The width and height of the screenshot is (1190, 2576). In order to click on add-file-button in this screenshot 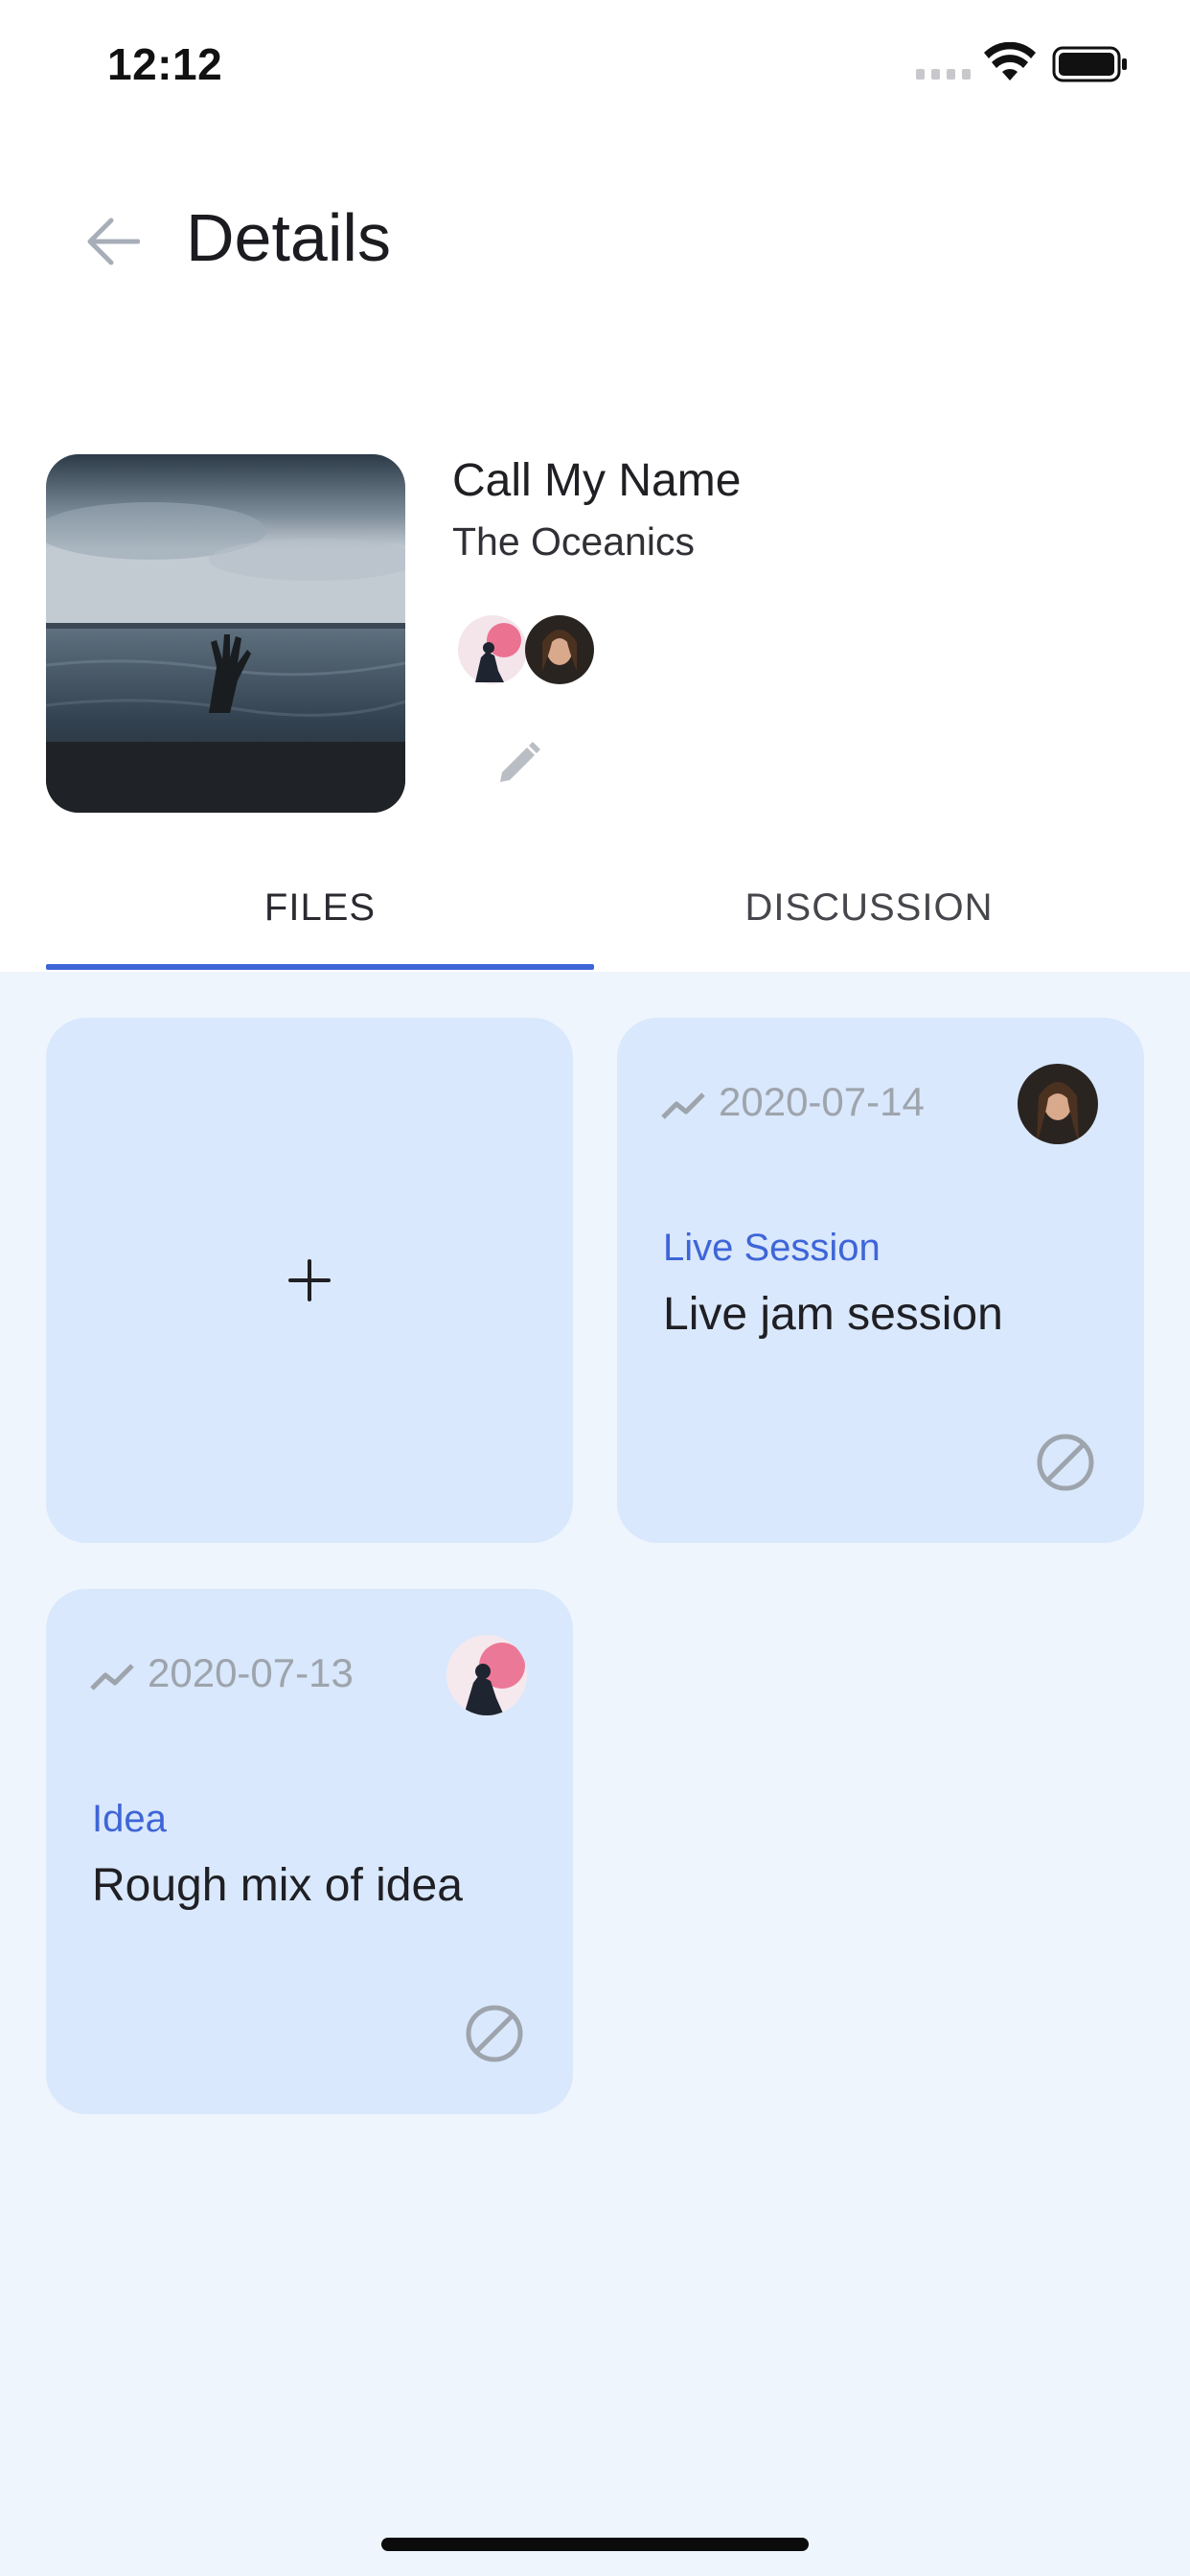, I will do `click(310, 1280)`.